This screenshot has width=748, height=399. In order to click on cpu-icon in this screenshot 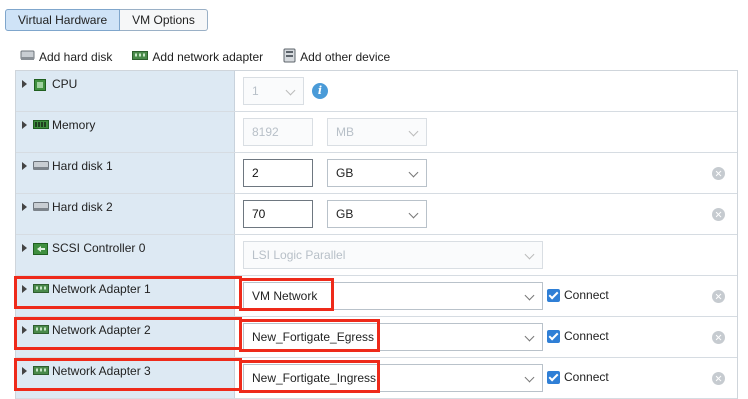, I will do `click(40, 86)`.